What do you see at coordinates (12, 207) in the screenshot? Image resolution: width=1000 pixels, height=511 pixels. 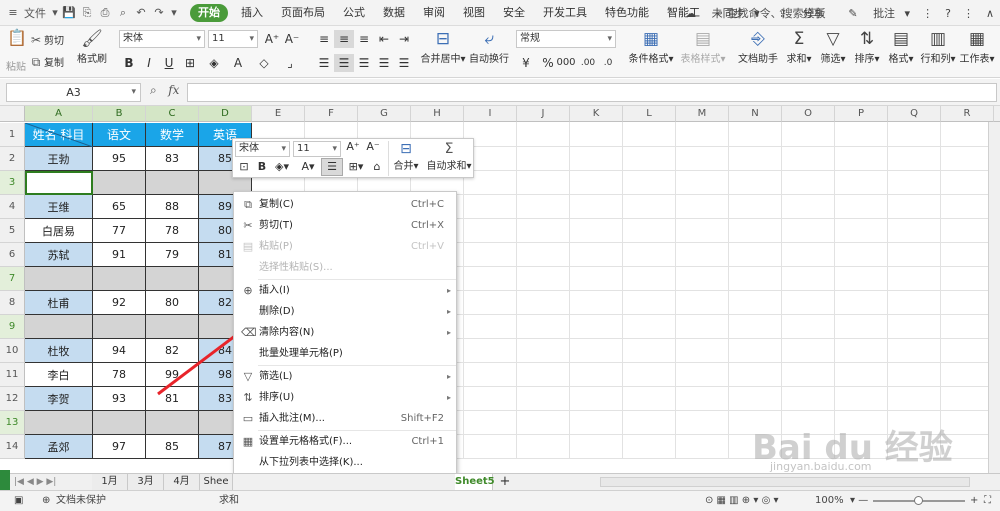 I see `row-header-4: 4` at bounding box center [12, 207].